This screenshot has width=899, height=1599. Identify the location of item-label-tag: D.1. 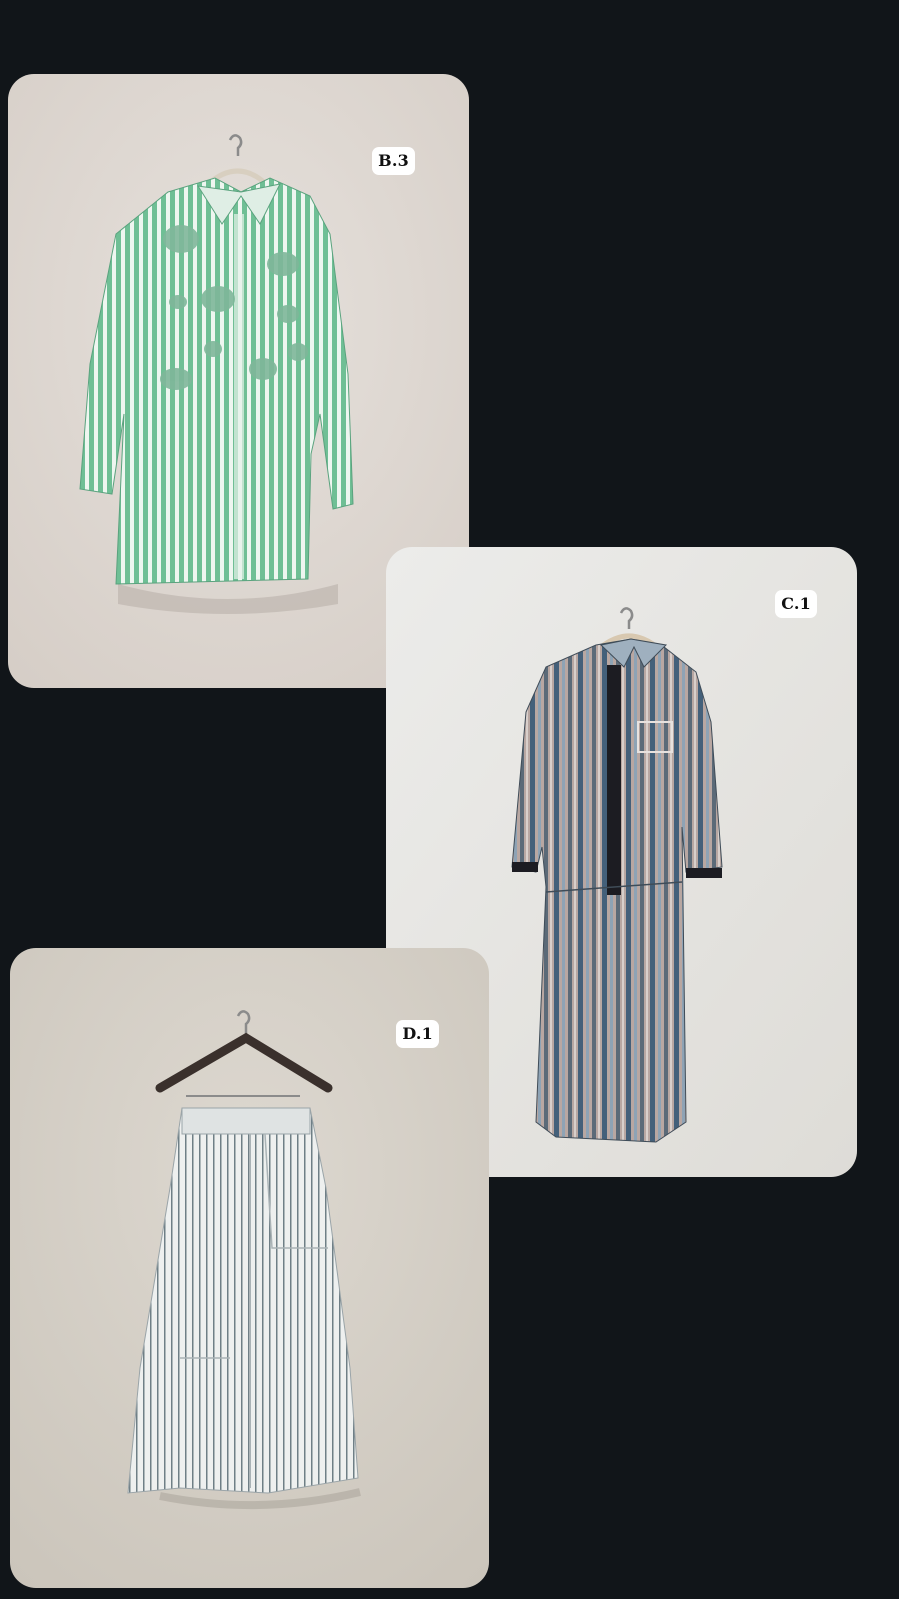
(417, 1034).